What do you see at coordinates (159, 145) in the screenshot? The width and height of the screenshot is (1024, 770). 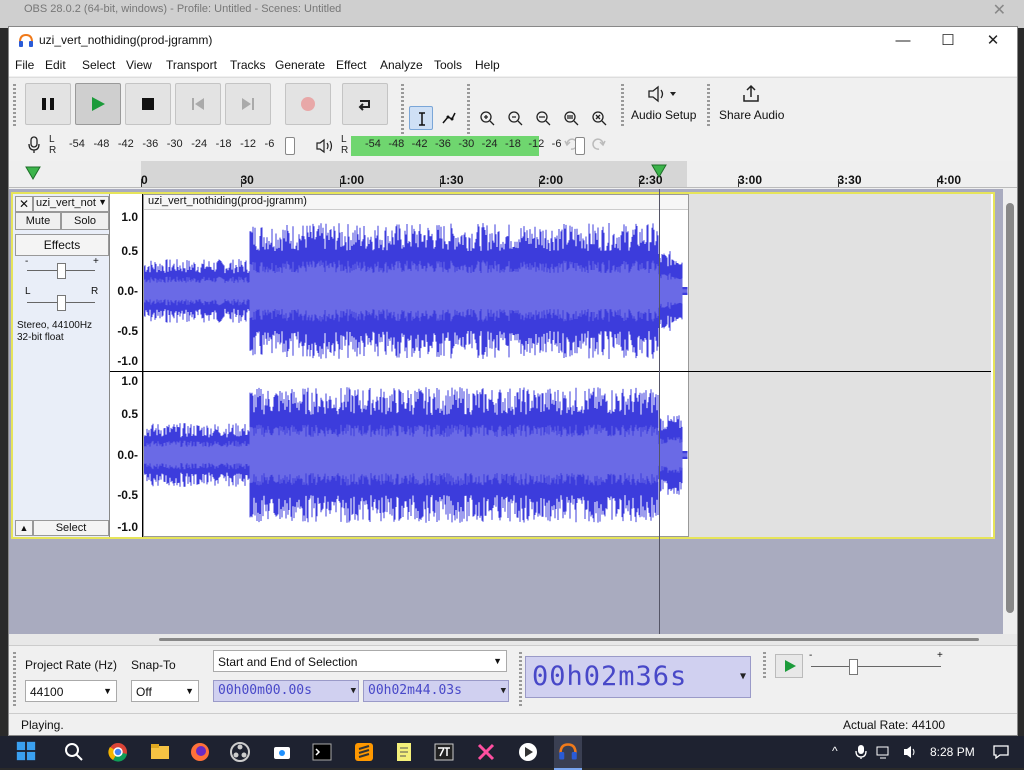 I see `record-meter: L R -54 -48 -42 -36 -30 -24 -18 -12 -6` at bounding box center [159, 145].